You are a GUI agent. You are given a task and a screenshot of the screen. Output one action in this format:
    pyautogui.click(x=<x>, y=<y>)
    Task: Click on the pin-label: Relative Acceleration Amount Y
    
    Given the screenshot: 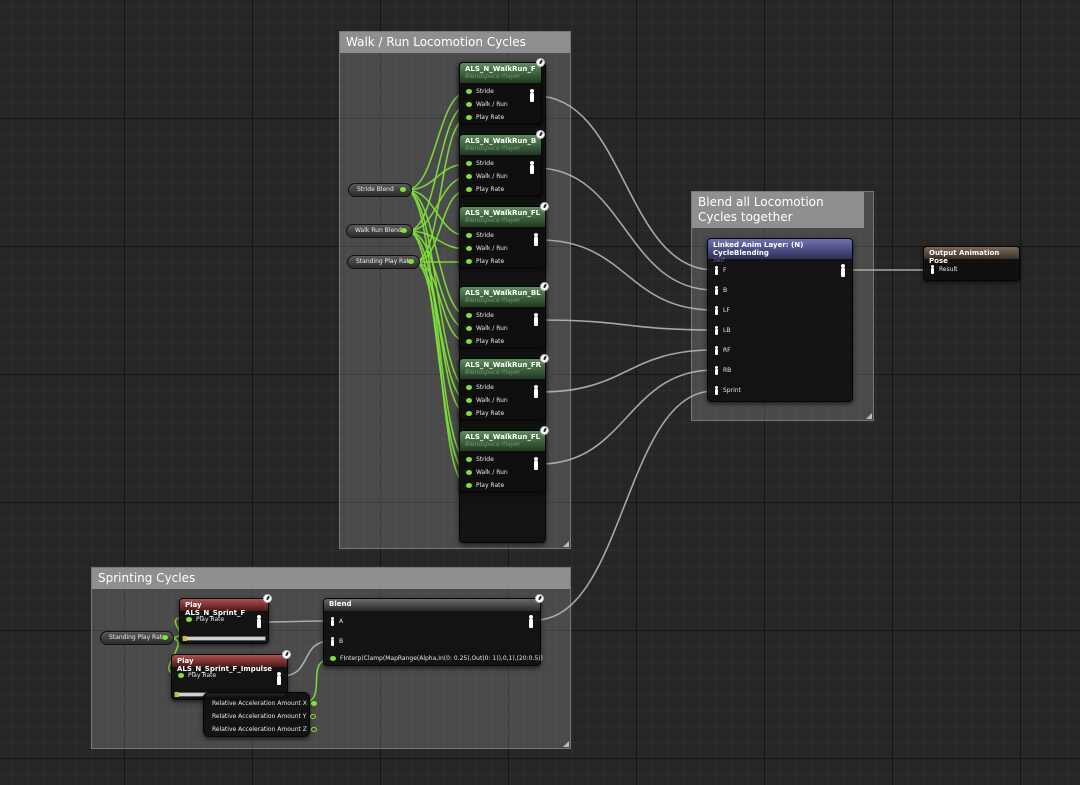 What is the action you would take?
    pyautogui.click(x=259, y=716)
    